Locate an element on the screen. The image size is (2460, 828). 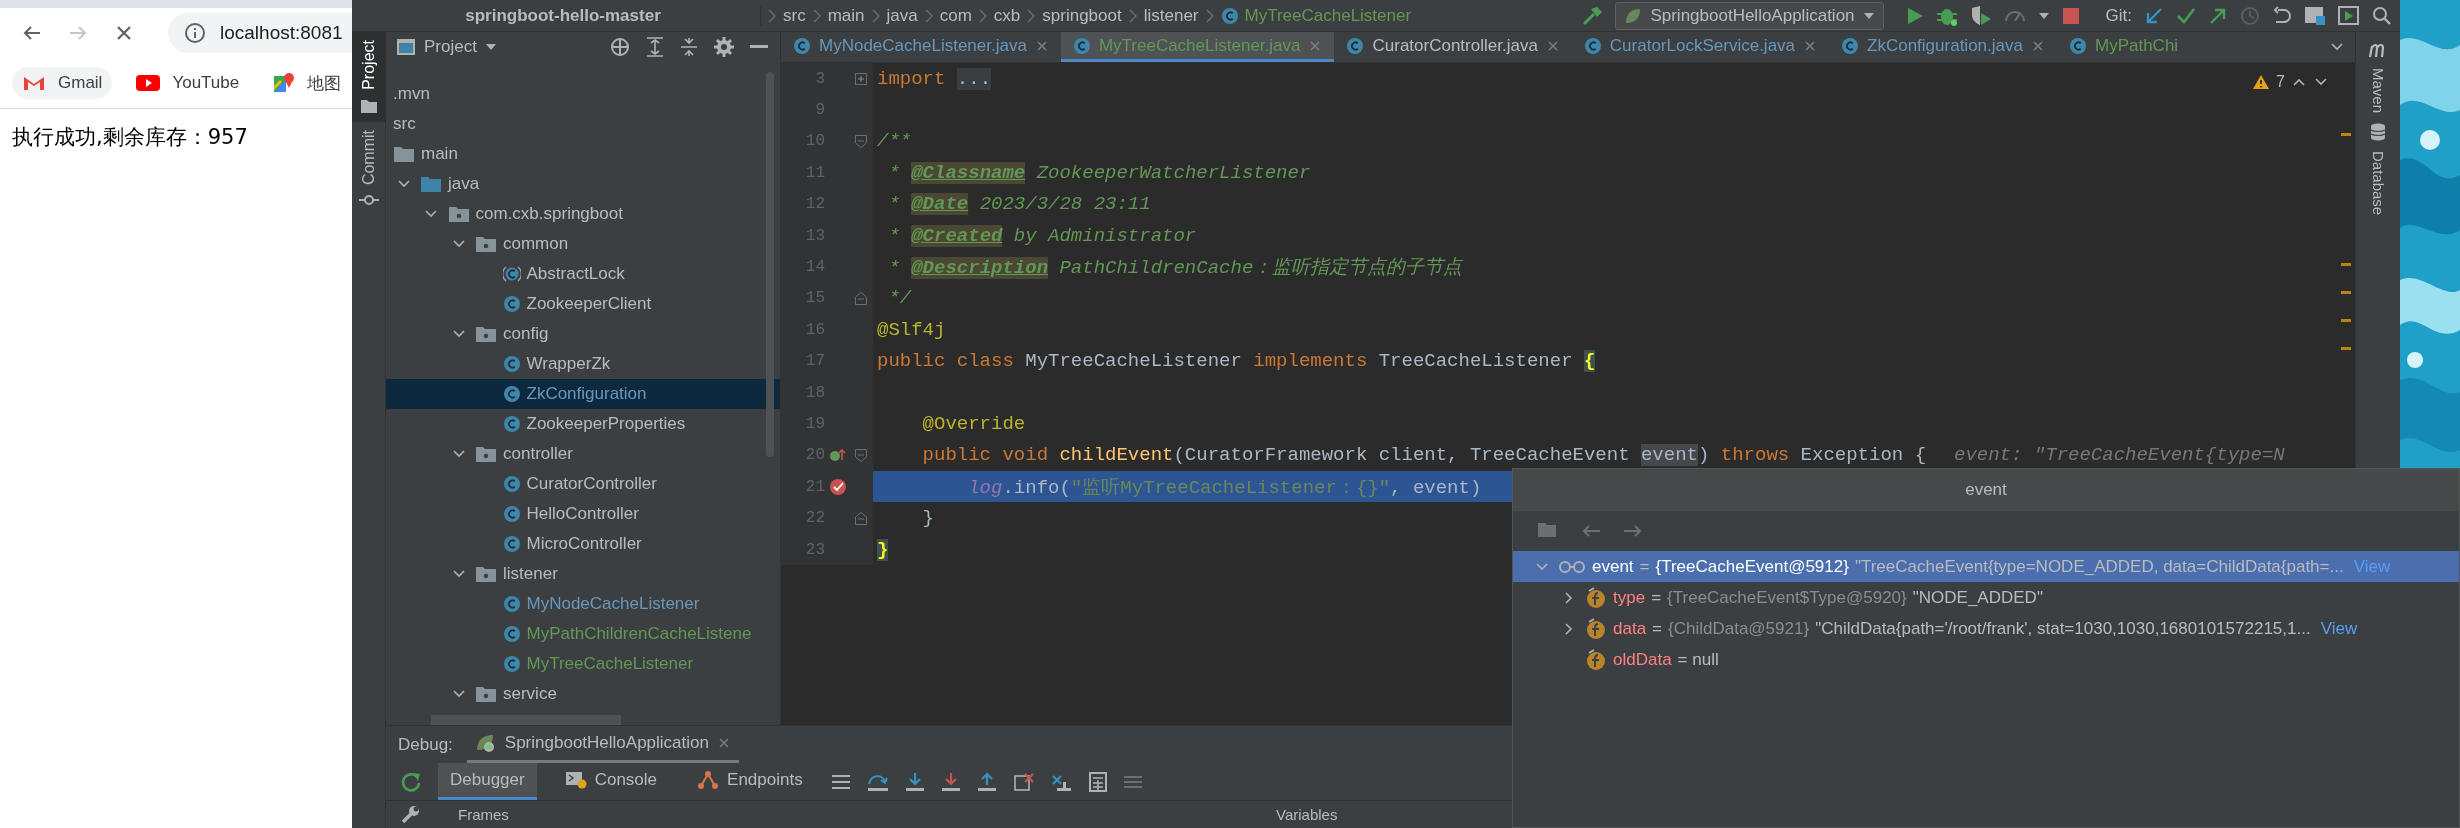
layout-icon is located at coordinates (2315, 15).